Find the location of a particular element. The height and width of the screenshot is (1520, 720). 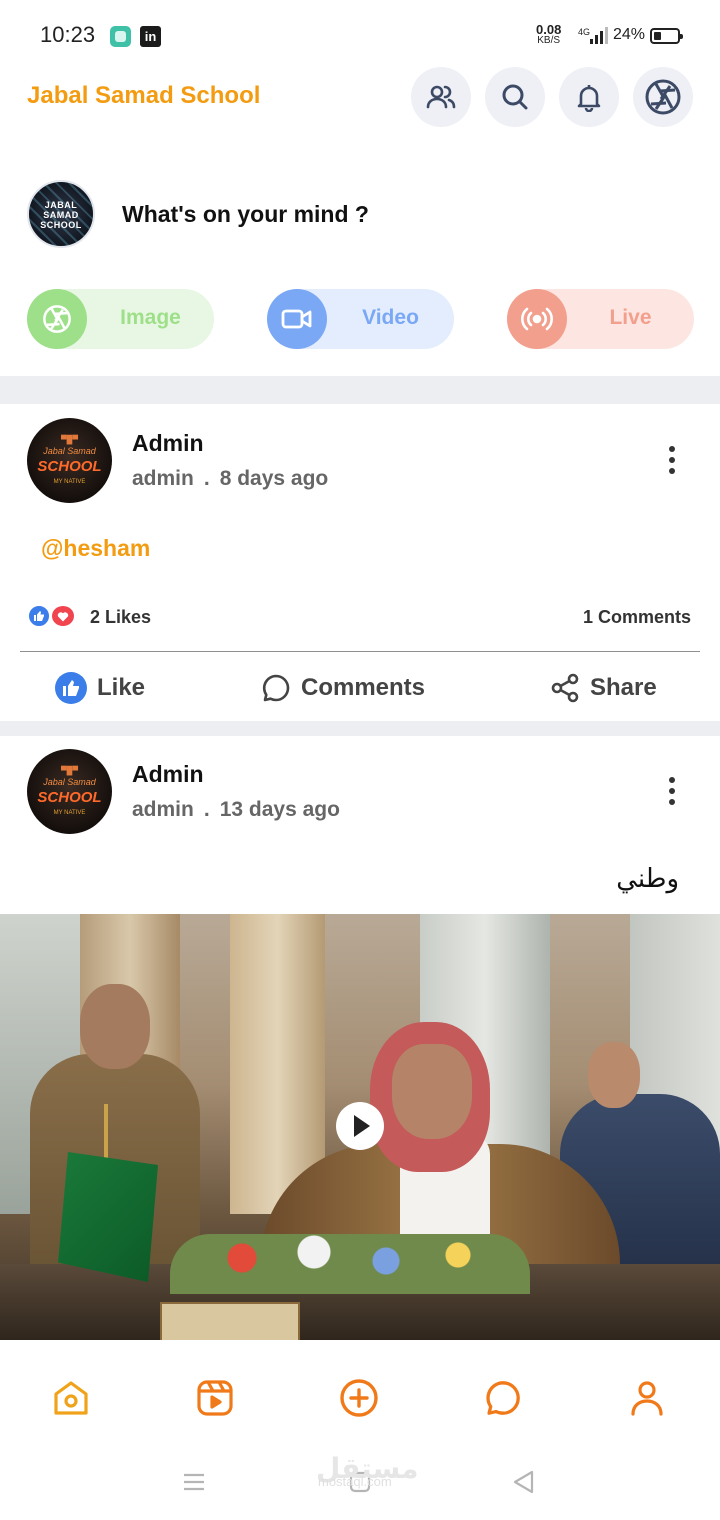

chat-icon is located at coordinates (503, 1398).